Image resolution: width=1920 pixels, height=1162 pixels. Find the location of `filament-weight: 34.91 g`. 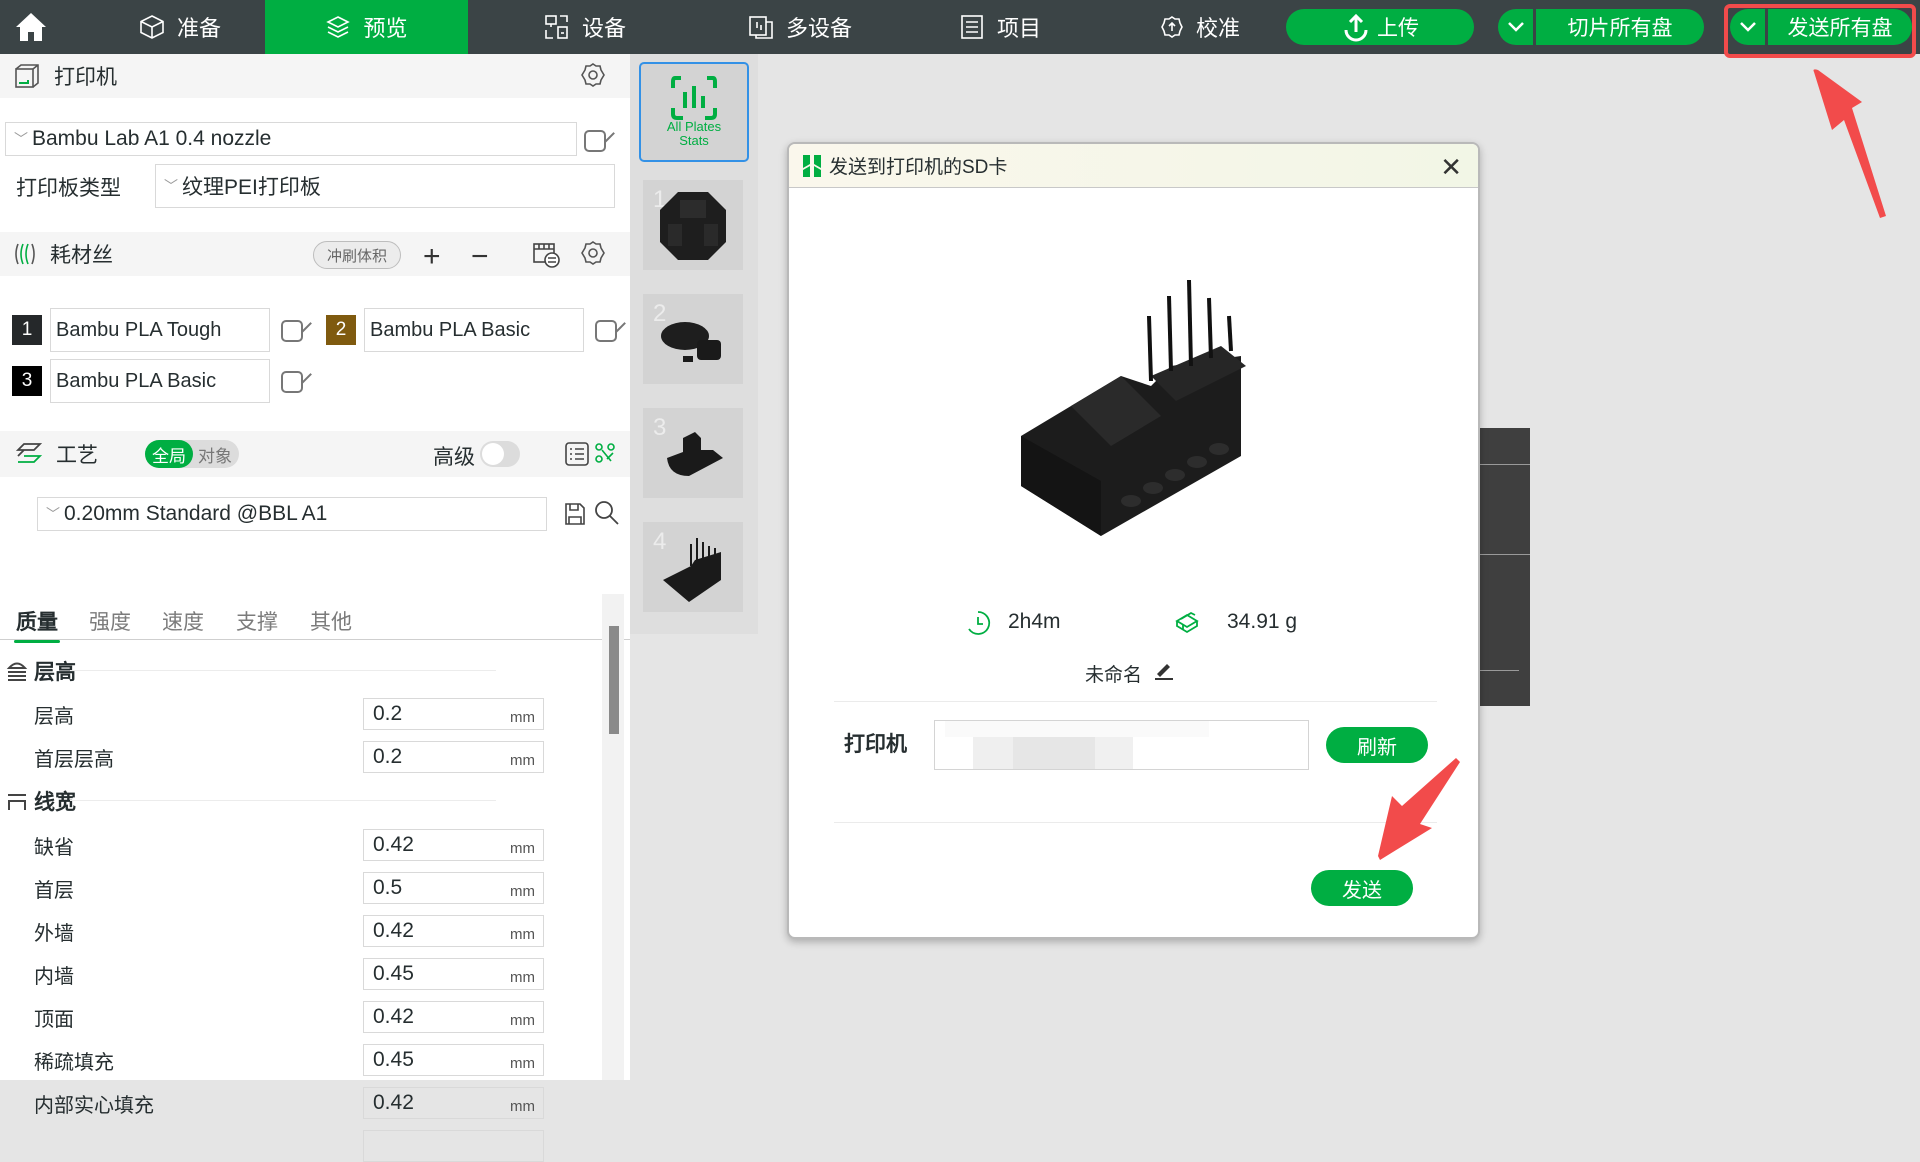

filament-weight: 34.91 g is located at coordinates (1262, 621).